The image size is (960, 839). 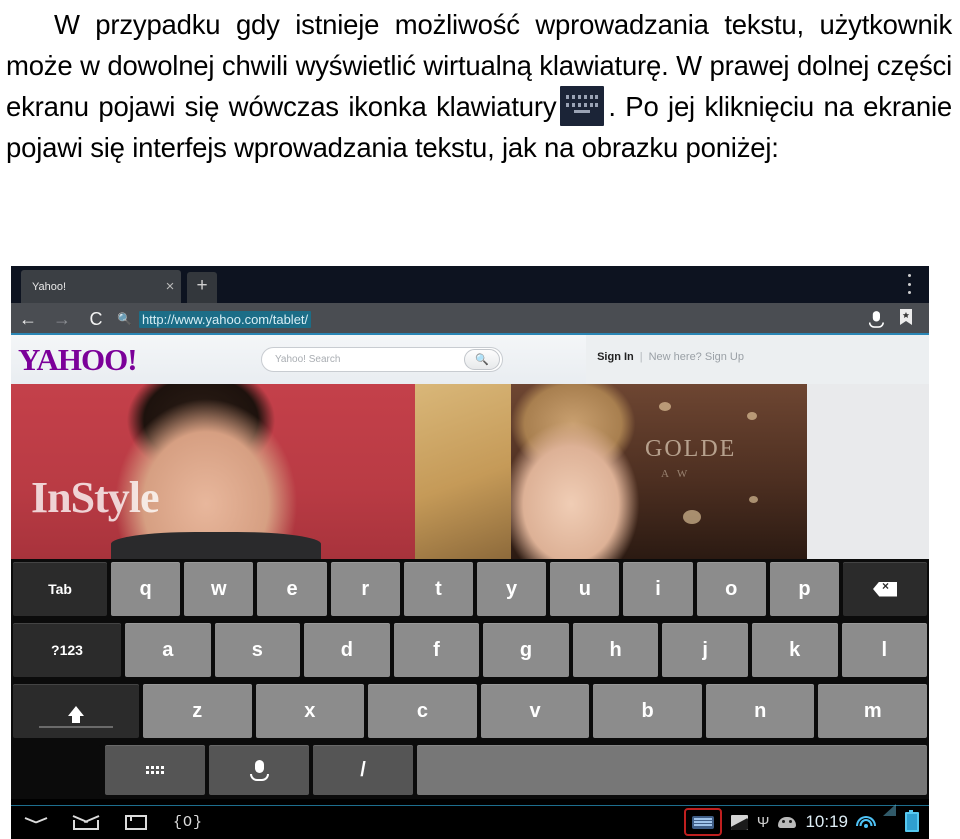 I want to click on key-r: r, so click(x=365, y=589).